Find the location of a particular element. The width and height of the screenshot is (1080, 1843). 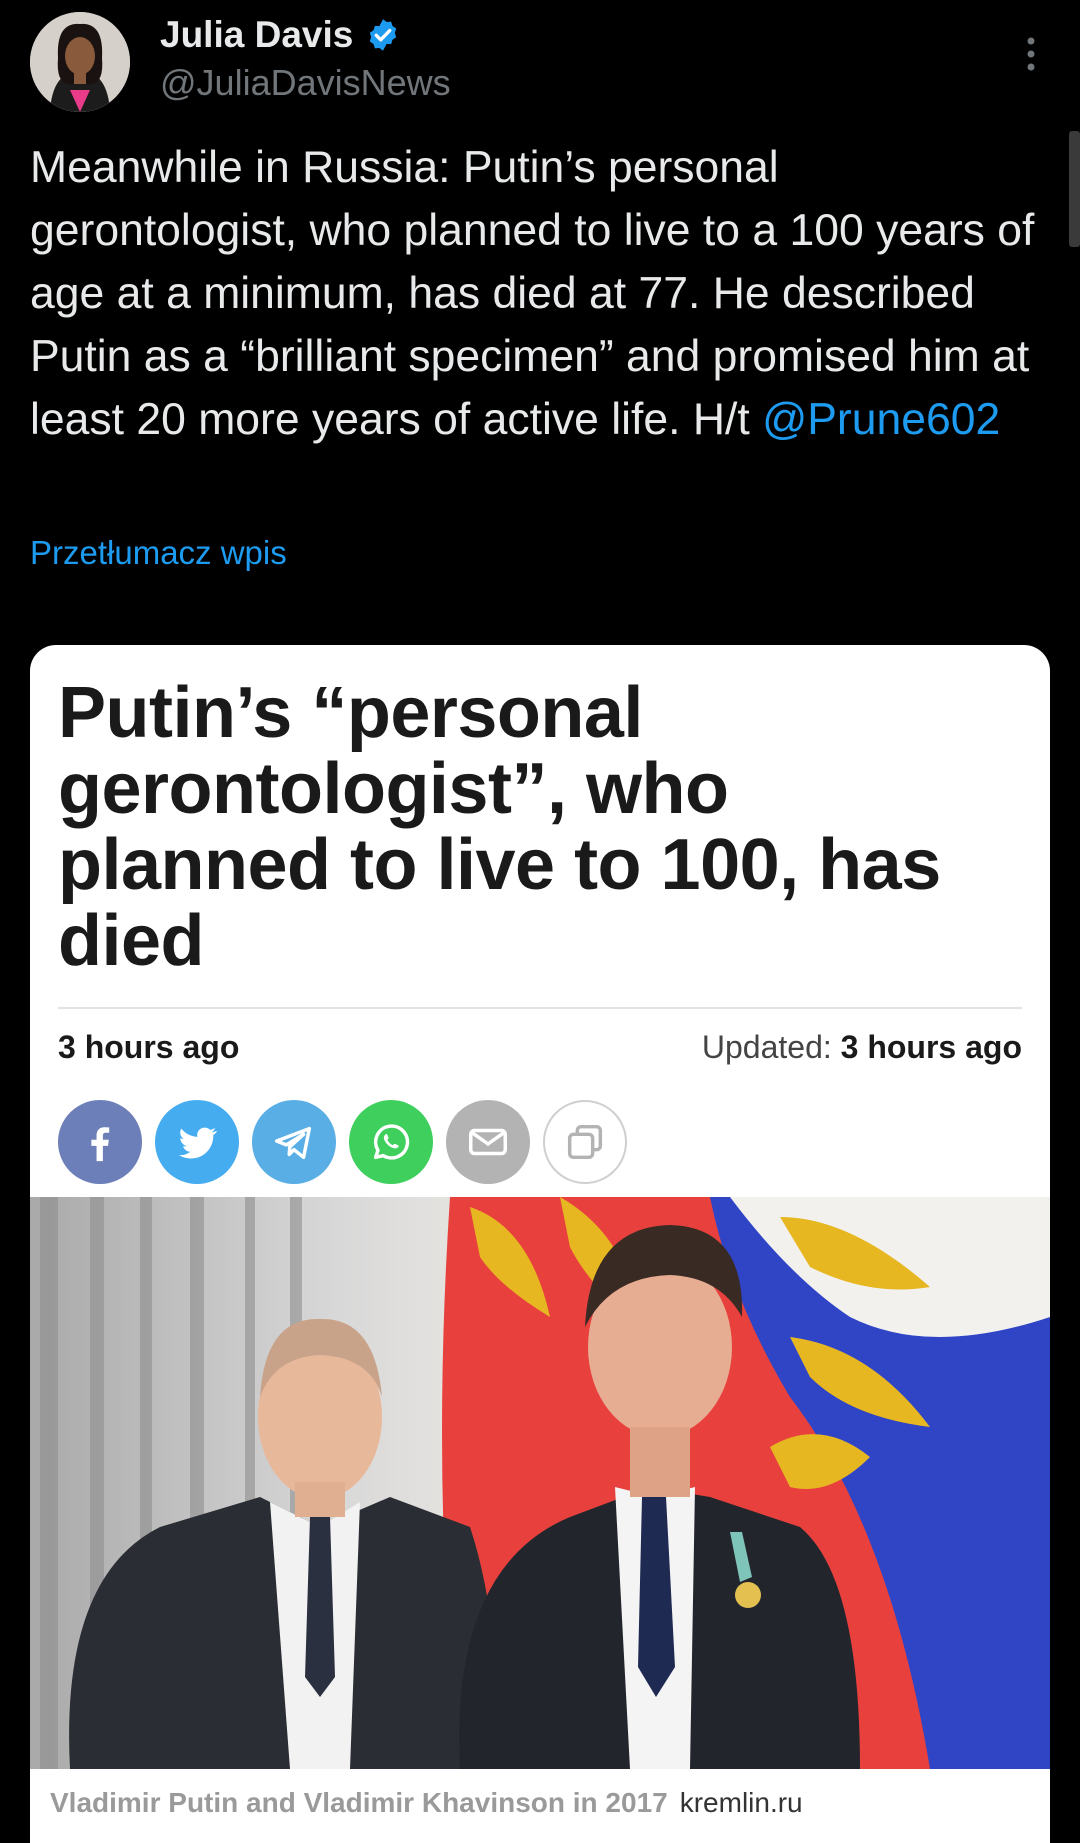

caption-source: kremlin.ru is located at coordinates (741, 1802).